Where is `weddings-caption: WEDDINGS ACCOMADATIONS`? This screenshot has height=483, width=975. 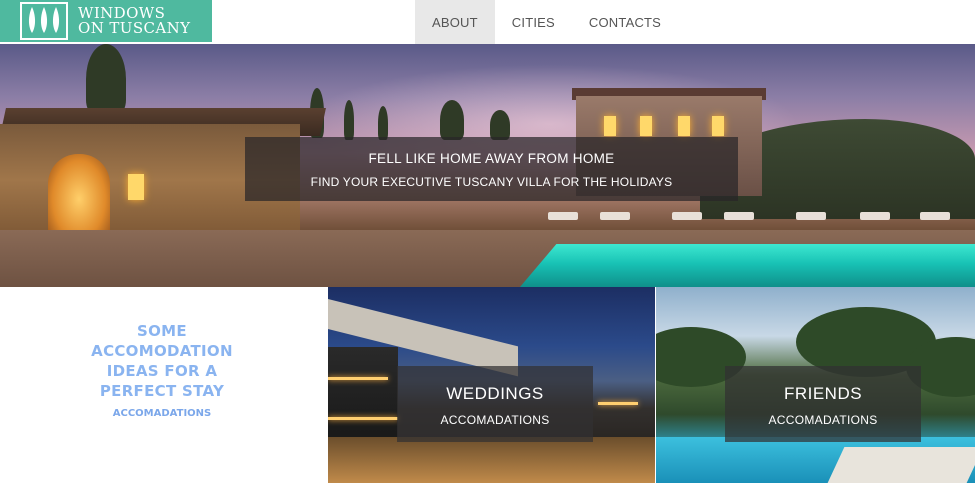 weddings-caption: WEDDINGS ACCOMADATIONS is located at coordinates (495, 404).